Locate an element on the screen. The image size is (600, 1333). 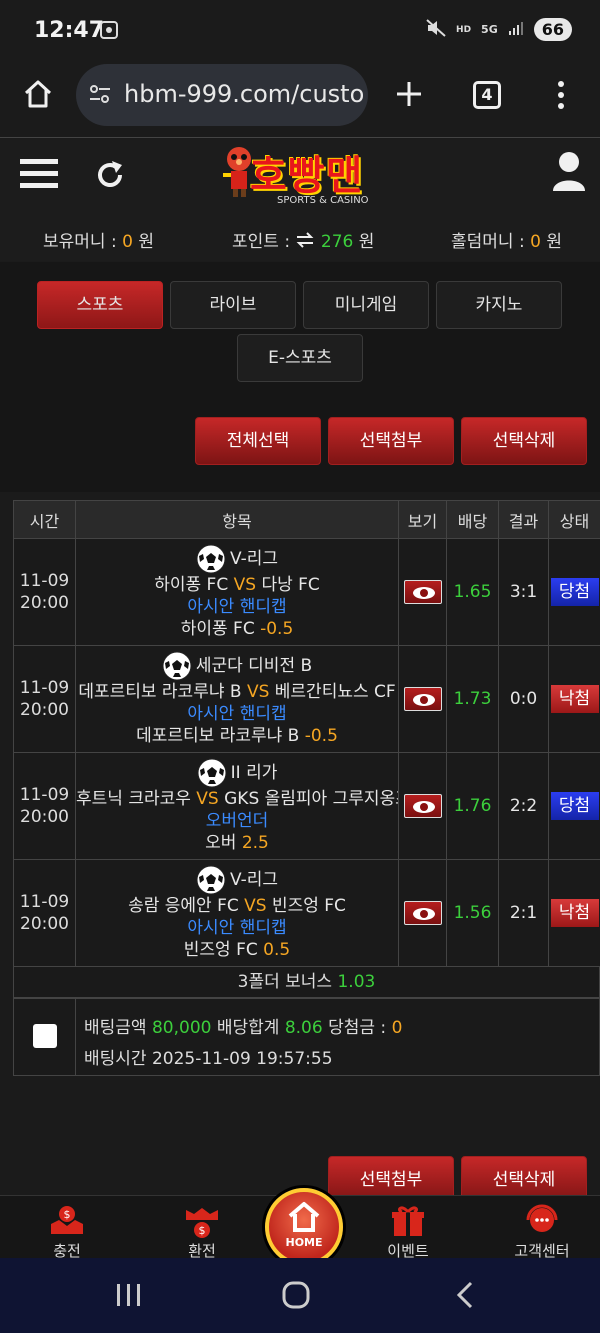
status-cell: 당첨 is located at coordinates (574, 592).